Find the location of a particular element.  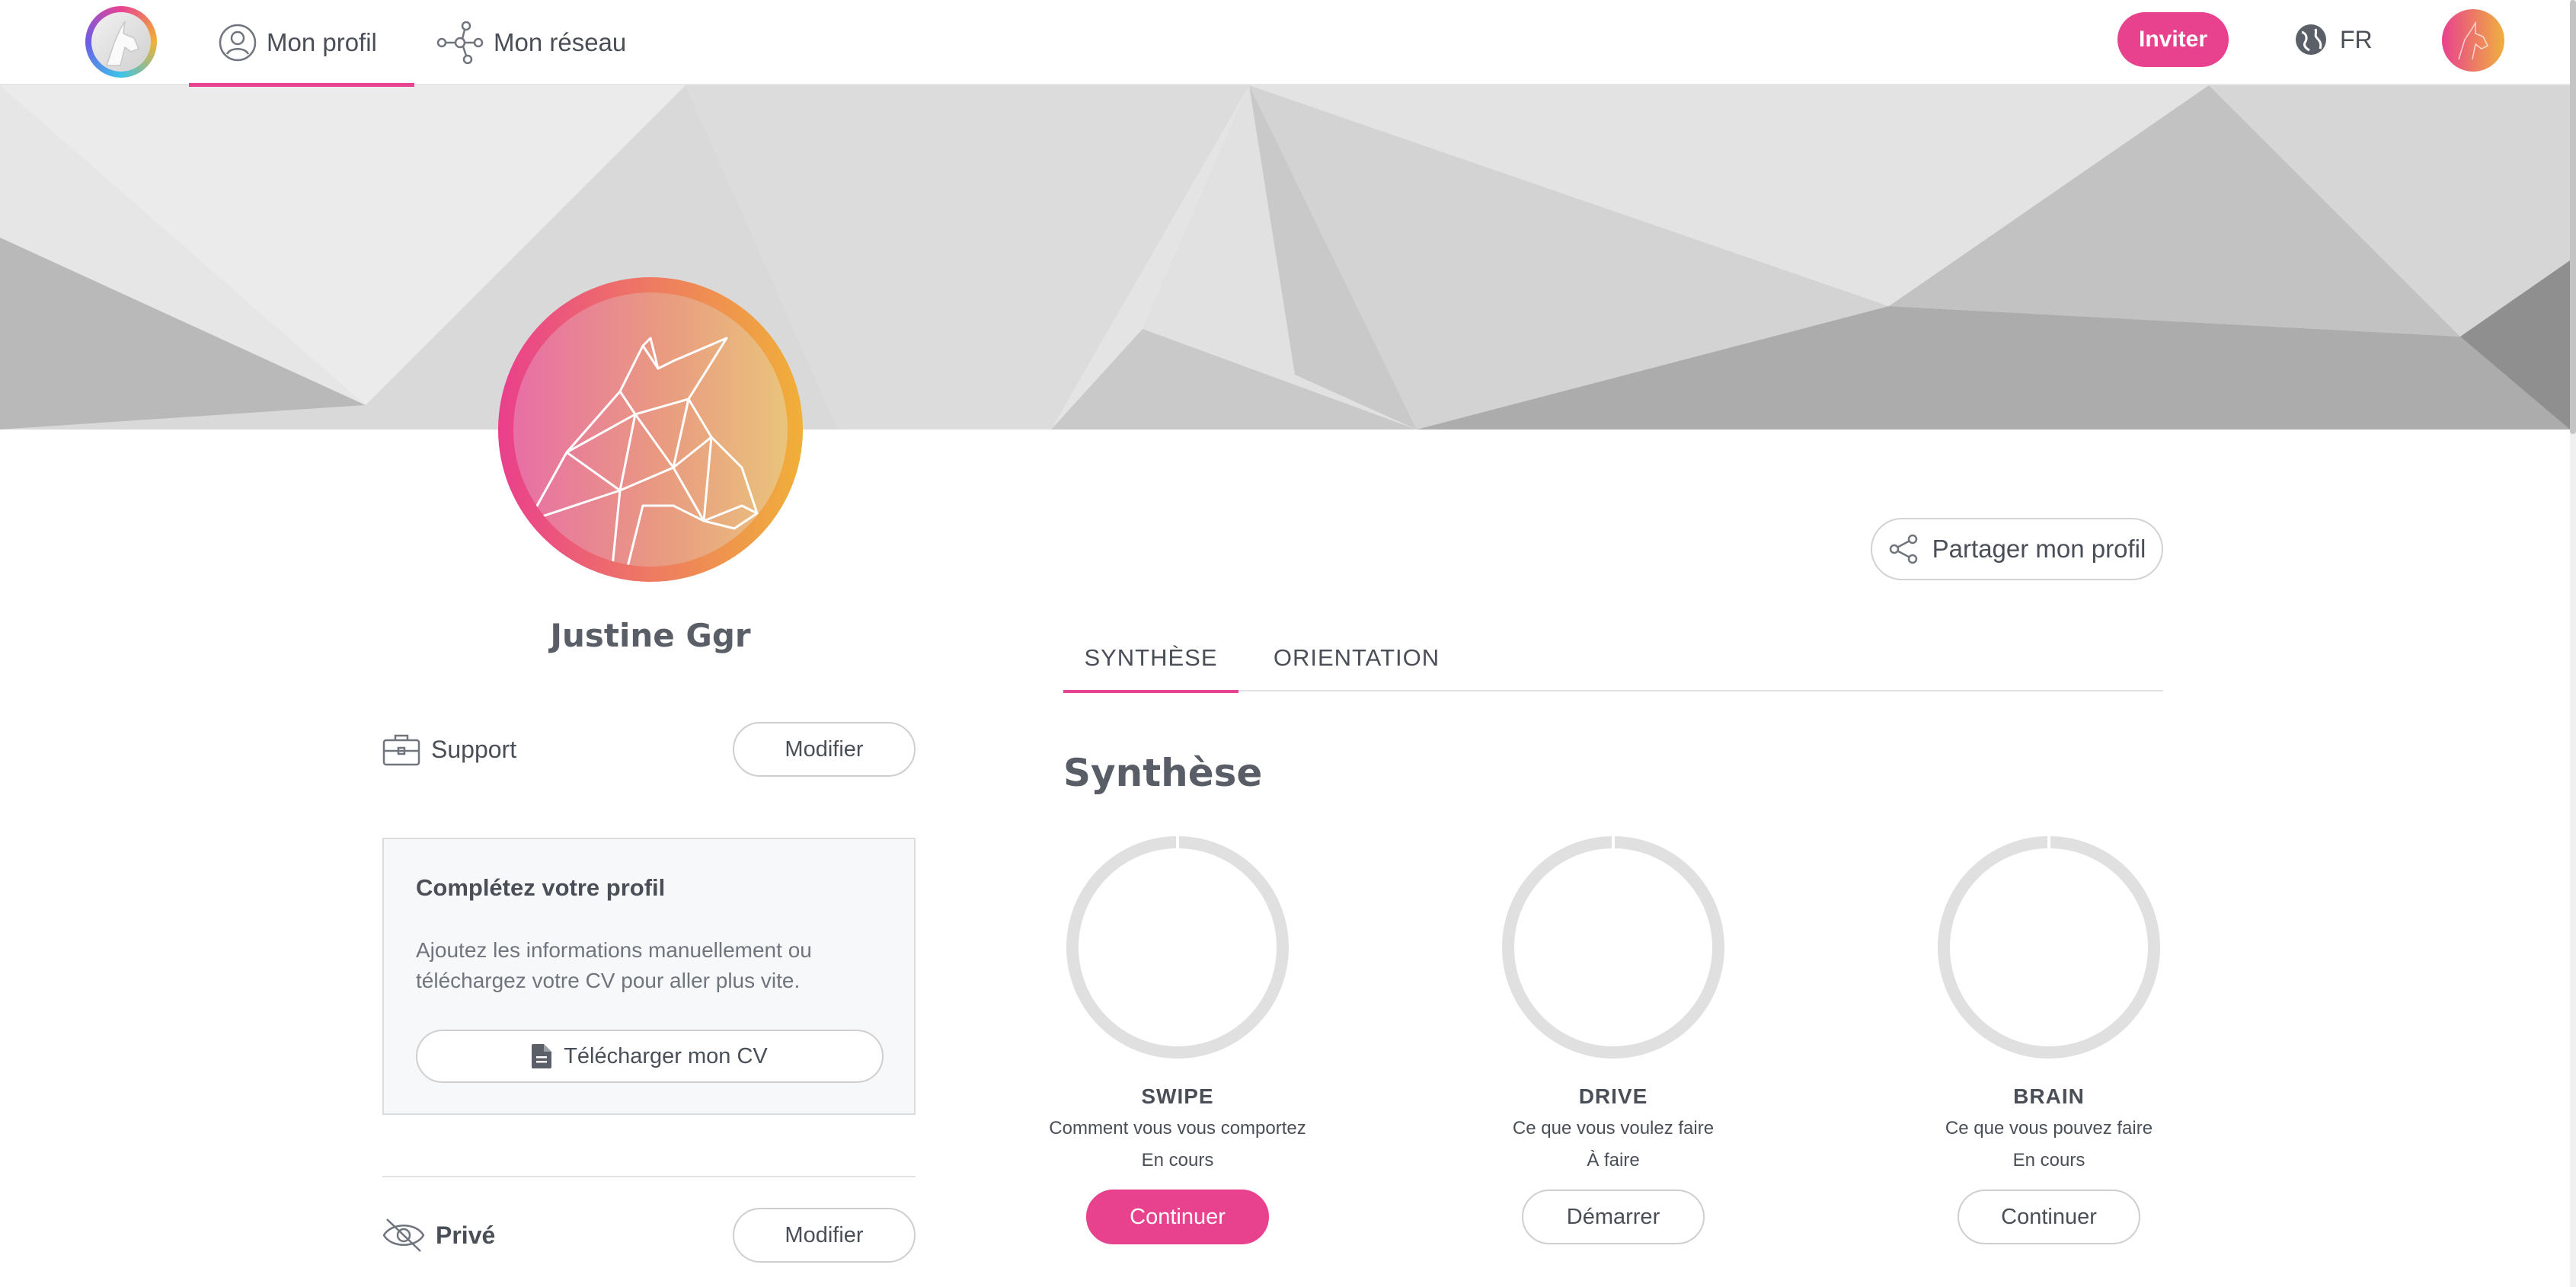

invite-button: Inviter is located at coordinates (2173, 39).